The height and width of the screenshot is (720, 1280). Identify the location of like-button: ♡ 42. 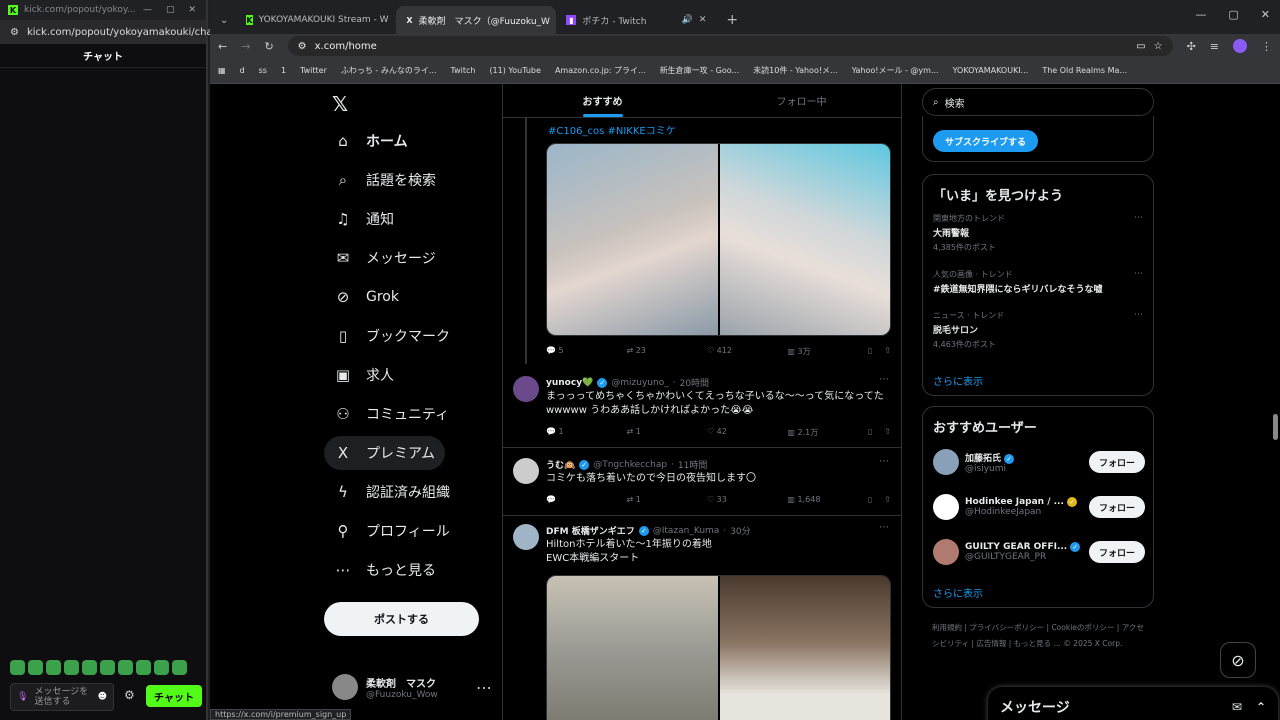
(747, 432).